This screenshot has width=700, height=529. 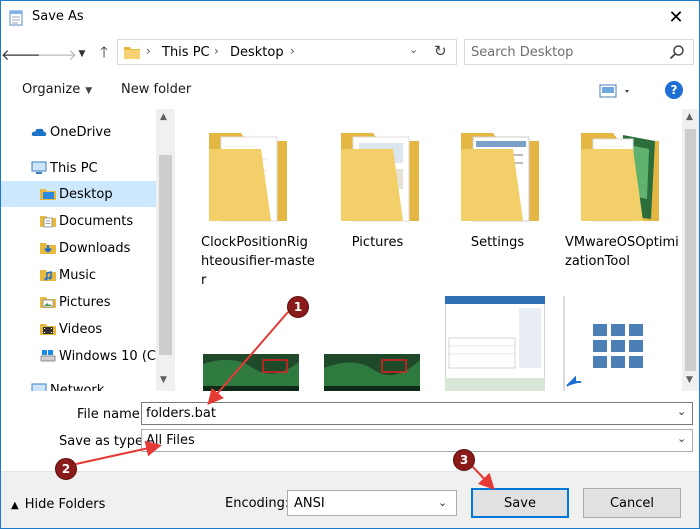 What do you see at coordinates (413, 49) in the screenshot?
I see `address-dropdown-icon: ⌄` at bounding box center [413, 49].